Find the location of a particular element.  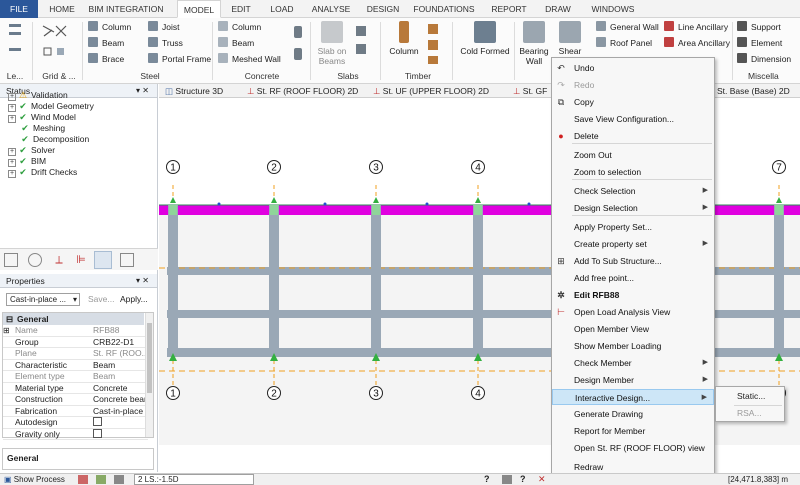

question-icon: ? is located at coordinates (523, 479).